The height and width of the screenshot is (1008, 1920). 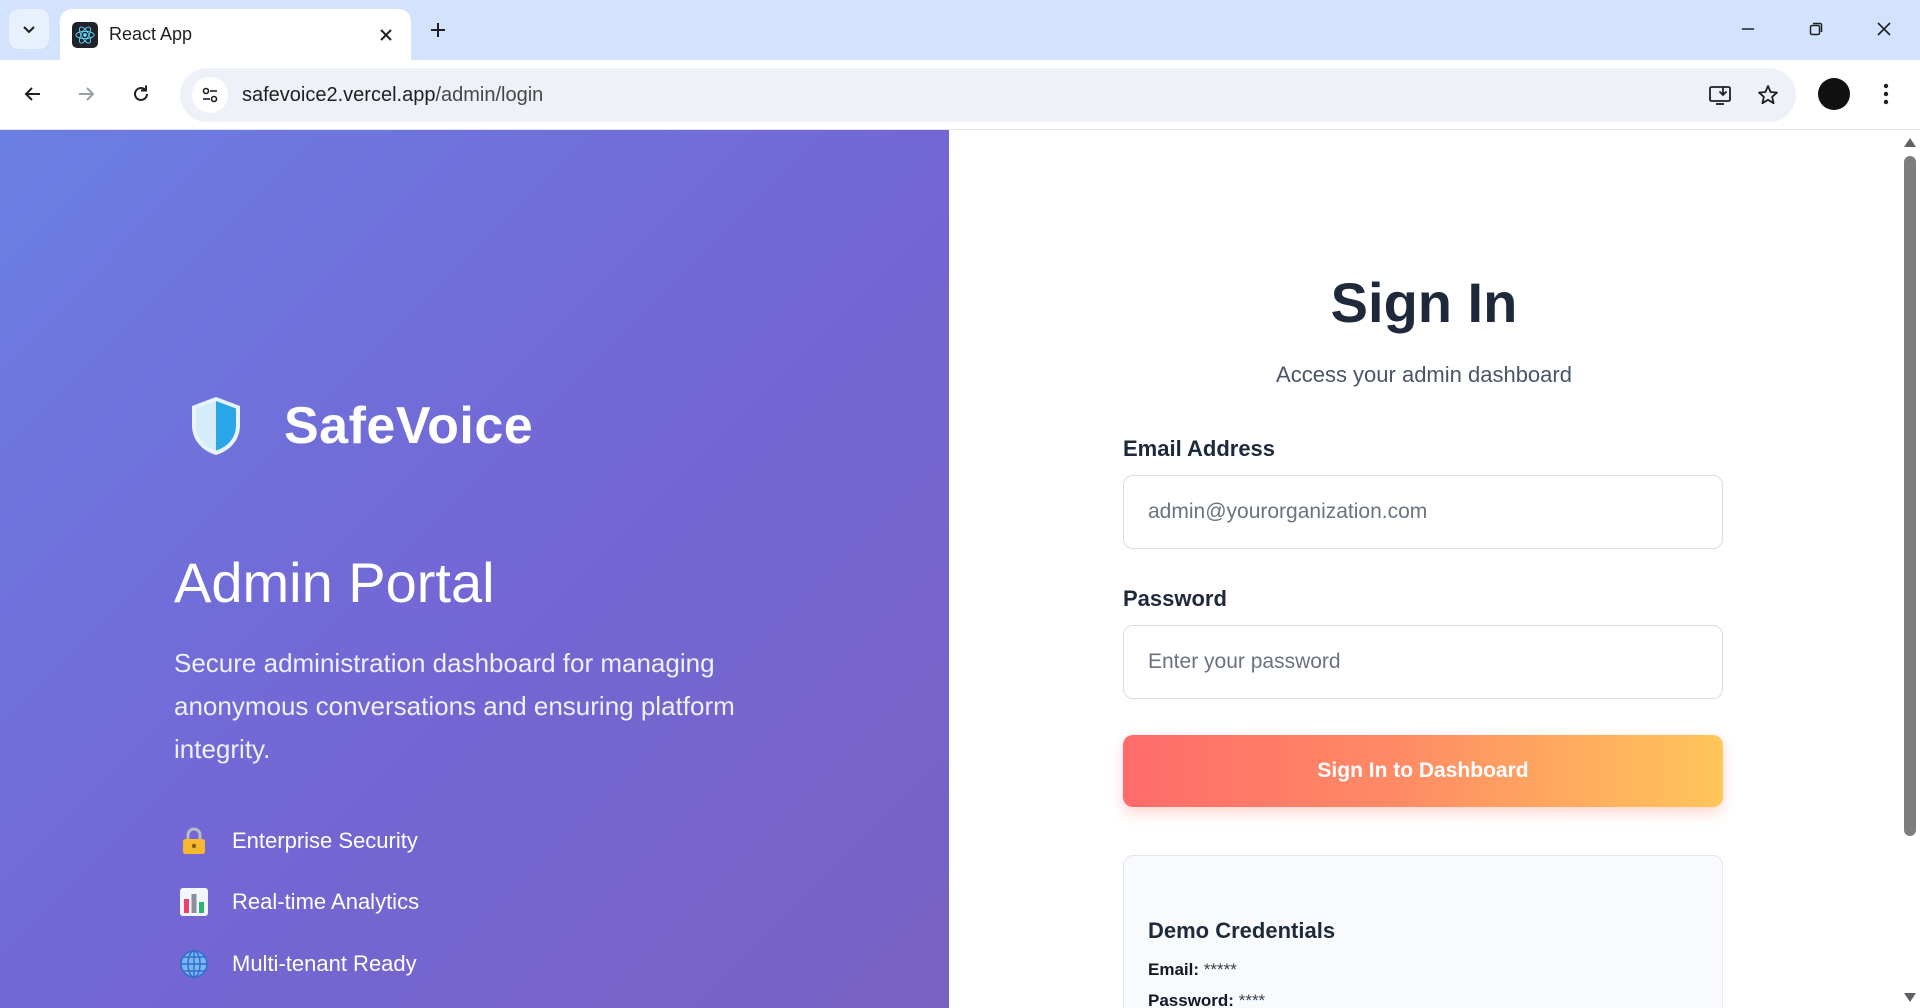 What do you see at coordinates (409, 426) in the screenshot?
I see `brand-name: SafeVoice` at bounding box center [409, 426].